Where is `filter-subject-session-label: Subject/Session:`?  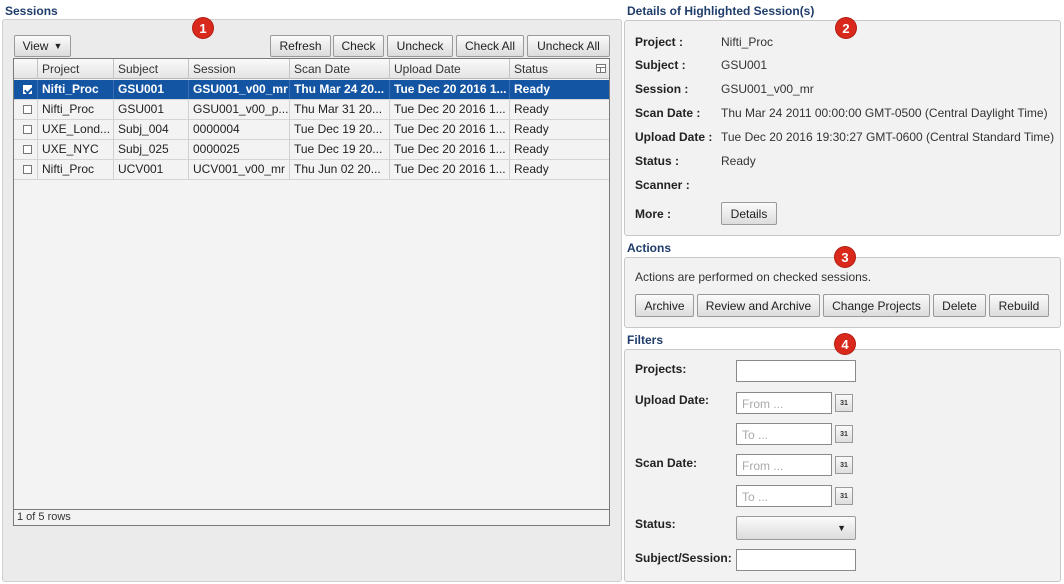 filter-subject-session-label: Subject/Session: is located at coordinates (683, 558).